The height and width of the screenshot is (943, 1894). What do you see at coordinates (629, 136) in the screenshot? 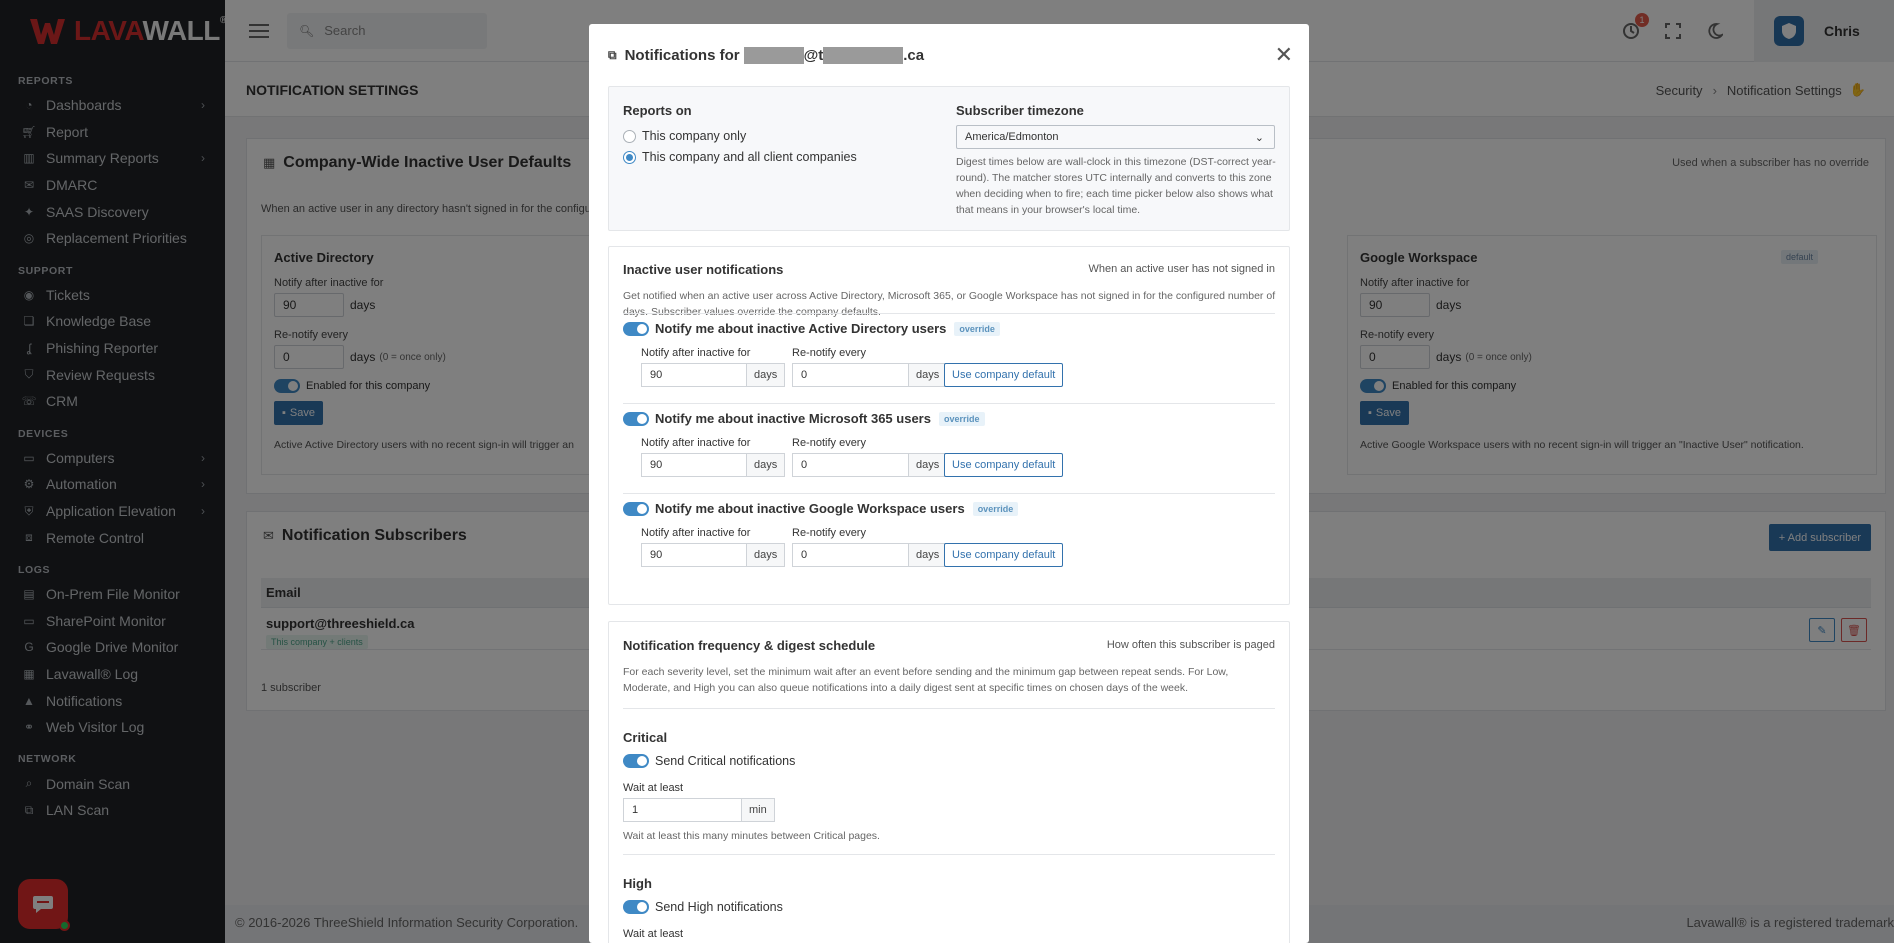
I see `radio-company-only` at bounding box center [629, 136].